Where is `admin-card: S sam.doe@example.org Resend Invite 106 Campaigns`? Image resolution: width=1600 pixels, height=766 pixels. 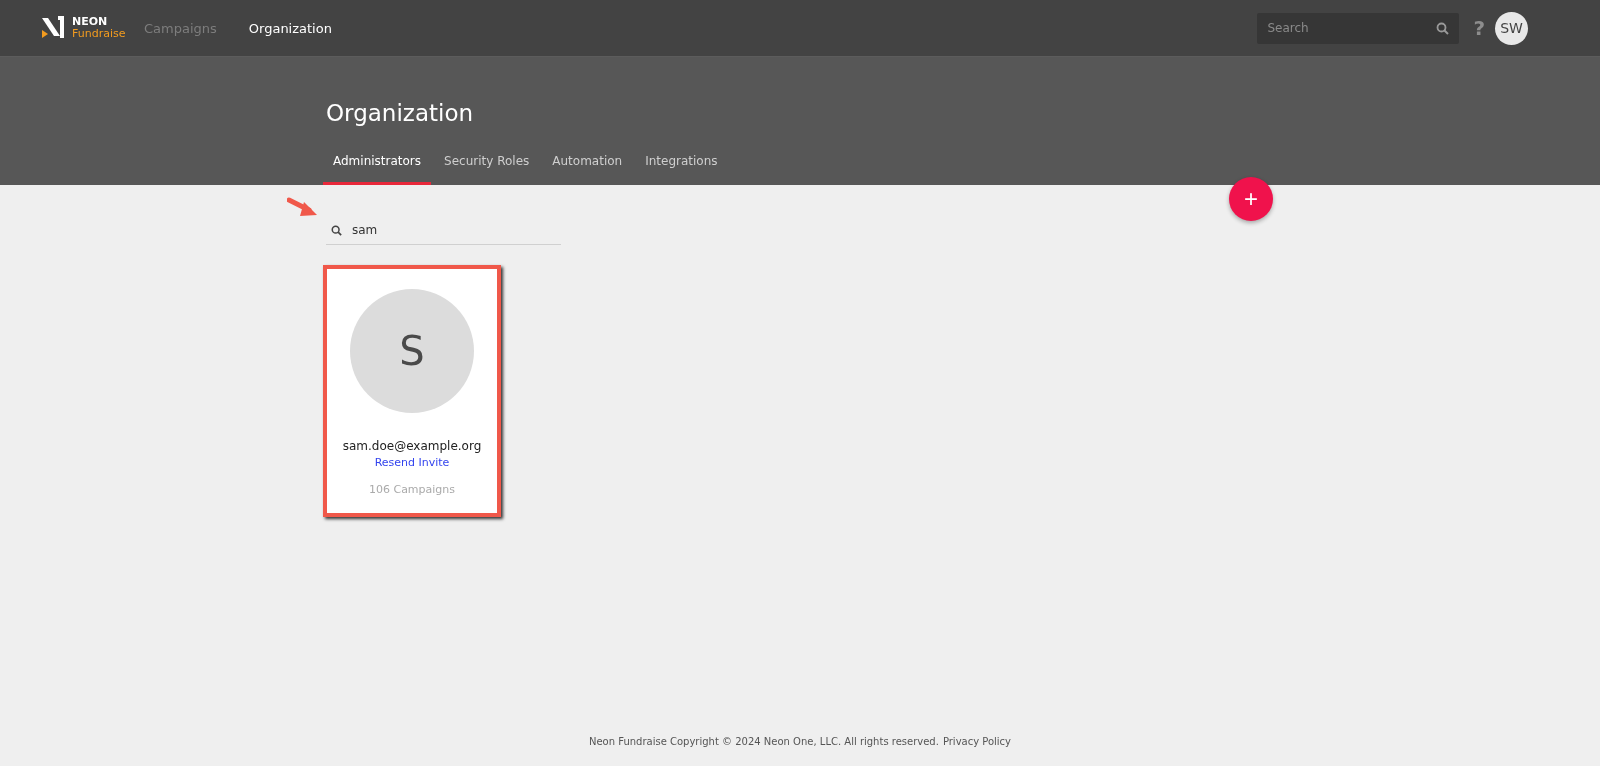 admin-card: S sam.doe@example.org Resend Invite 106 Campaigns is located at coordinates (412, 391).